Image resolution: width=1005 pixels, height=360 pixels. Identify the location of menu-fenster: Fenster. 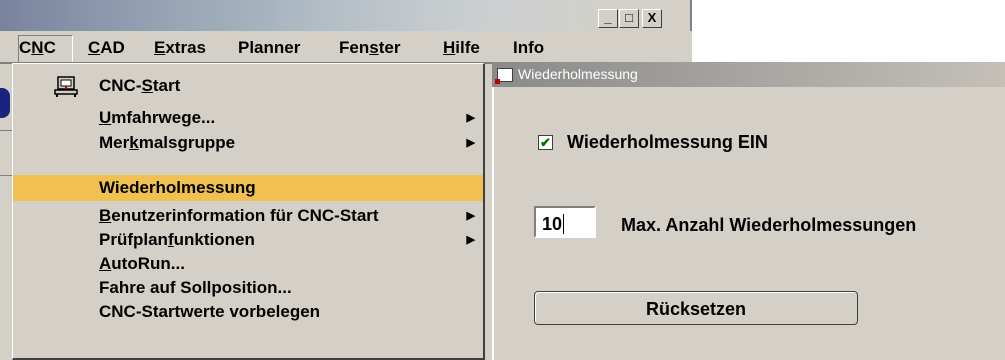
(369, 48).